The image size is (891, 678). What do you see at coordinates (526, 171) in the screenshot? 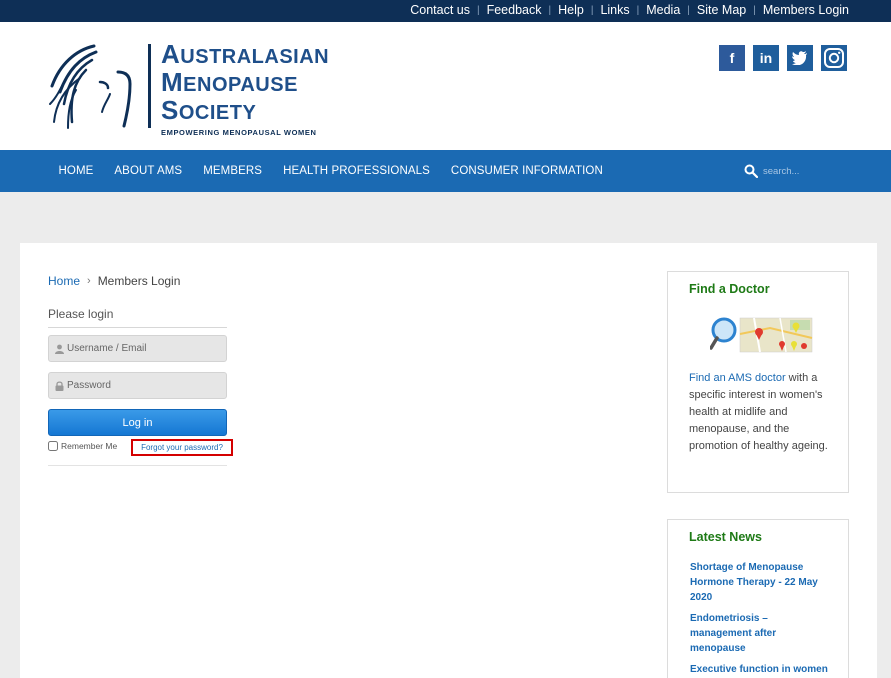
I see `nav-consumer-information: CONSUMER INFORMATION` at bounding box center [526, 171].